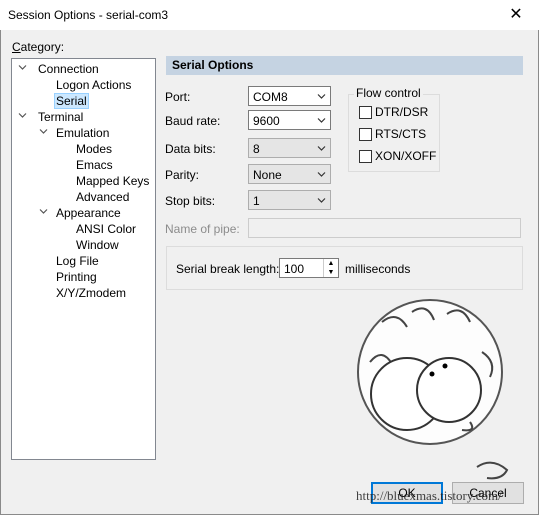 This screenshot has width=539, height=515. What do you see at coordinates (289, 174) in the screenshot?
I see `parity-select: None` at bounding box center [289, 174].